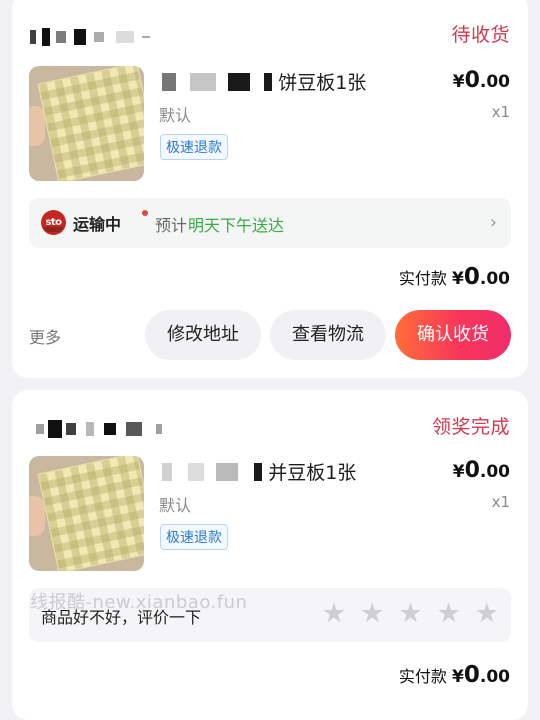 This screenshot has height=720, width=540. Describe the element at coordinates (171, 225) in the screenshot. I see `eta-prefix: 预计` at that location.